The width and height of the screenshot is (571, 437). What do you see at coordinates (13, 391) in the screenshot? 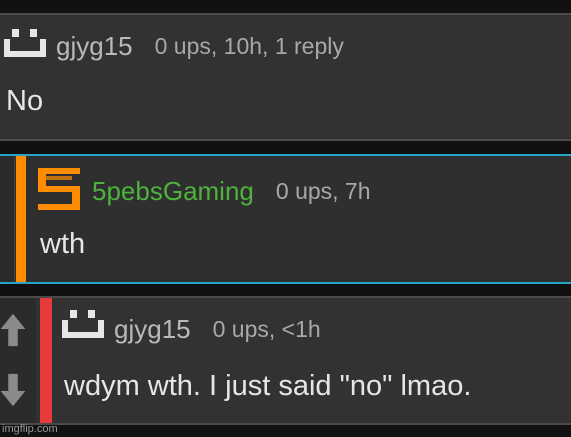
I see `downvote-arrow-icon` at bounding box center [13, 391].